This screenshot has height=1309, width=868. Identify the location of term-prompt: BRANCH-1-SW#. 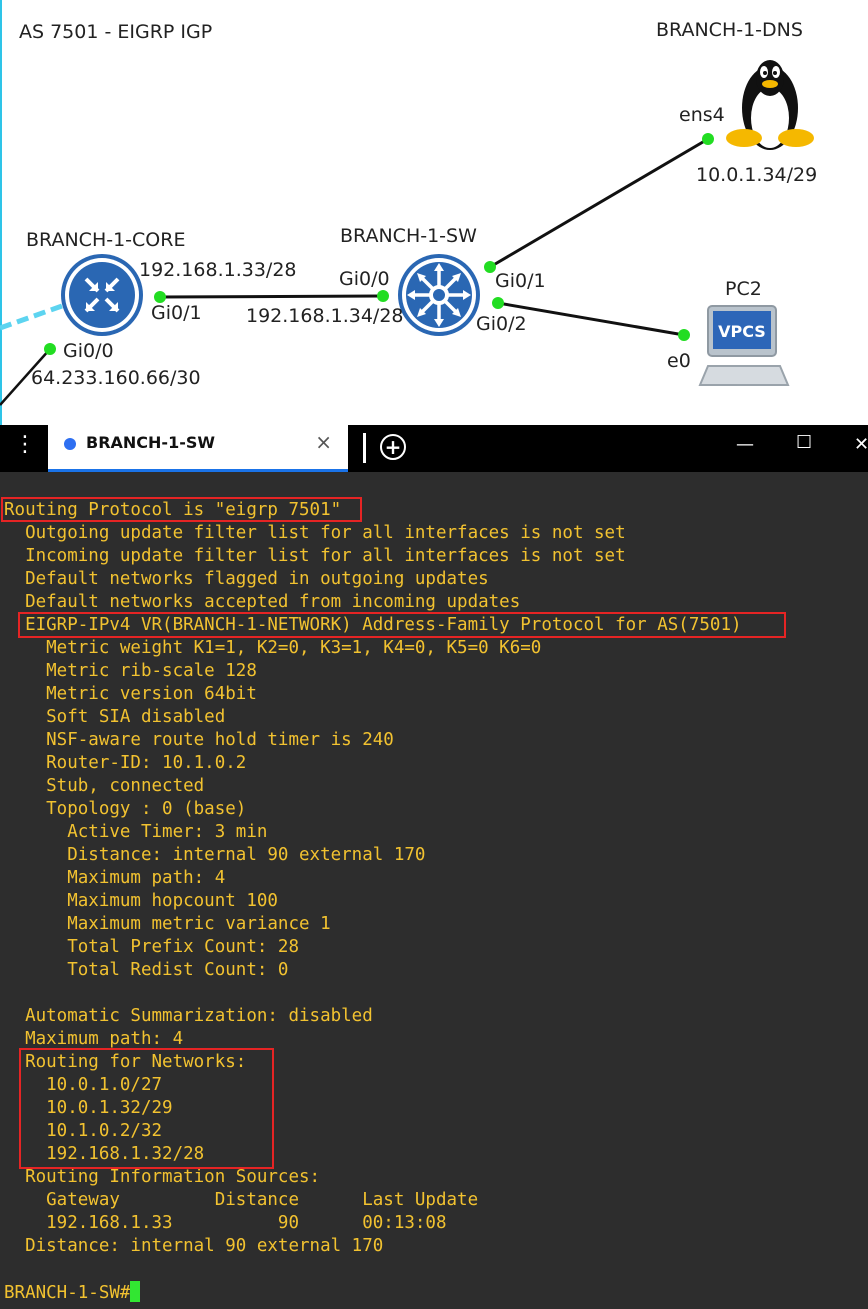
(67, 1293).